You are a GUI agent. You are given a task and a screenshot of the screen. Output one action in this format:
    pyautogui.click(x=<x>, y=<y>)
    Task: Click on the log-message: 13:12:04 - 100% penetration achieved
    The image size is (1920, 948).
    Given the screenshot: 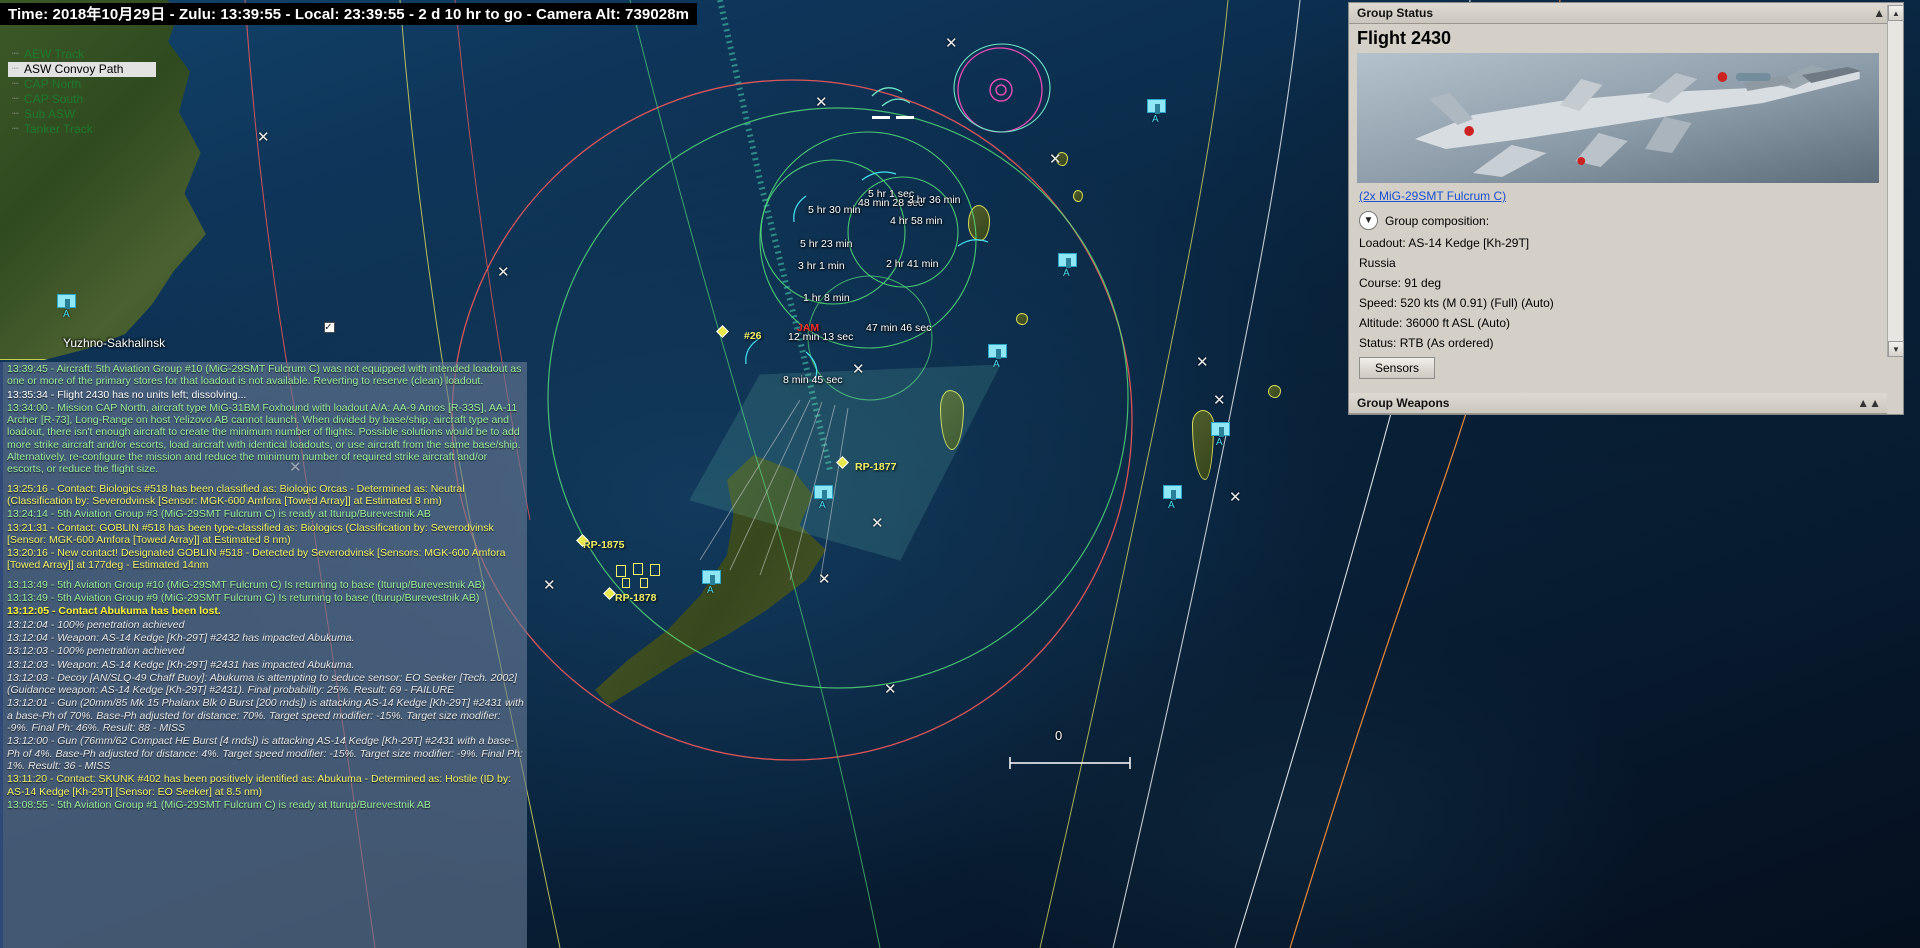 What is the action you would take?
    pyautogui.click(x=96, y=624)
    